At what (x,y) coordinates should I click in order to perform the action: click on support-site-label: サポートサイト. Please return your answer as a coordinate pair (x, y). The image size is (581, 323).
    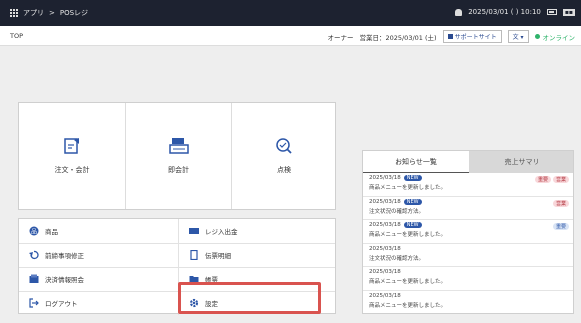
    Looking at the image, I should click on (475, 37).